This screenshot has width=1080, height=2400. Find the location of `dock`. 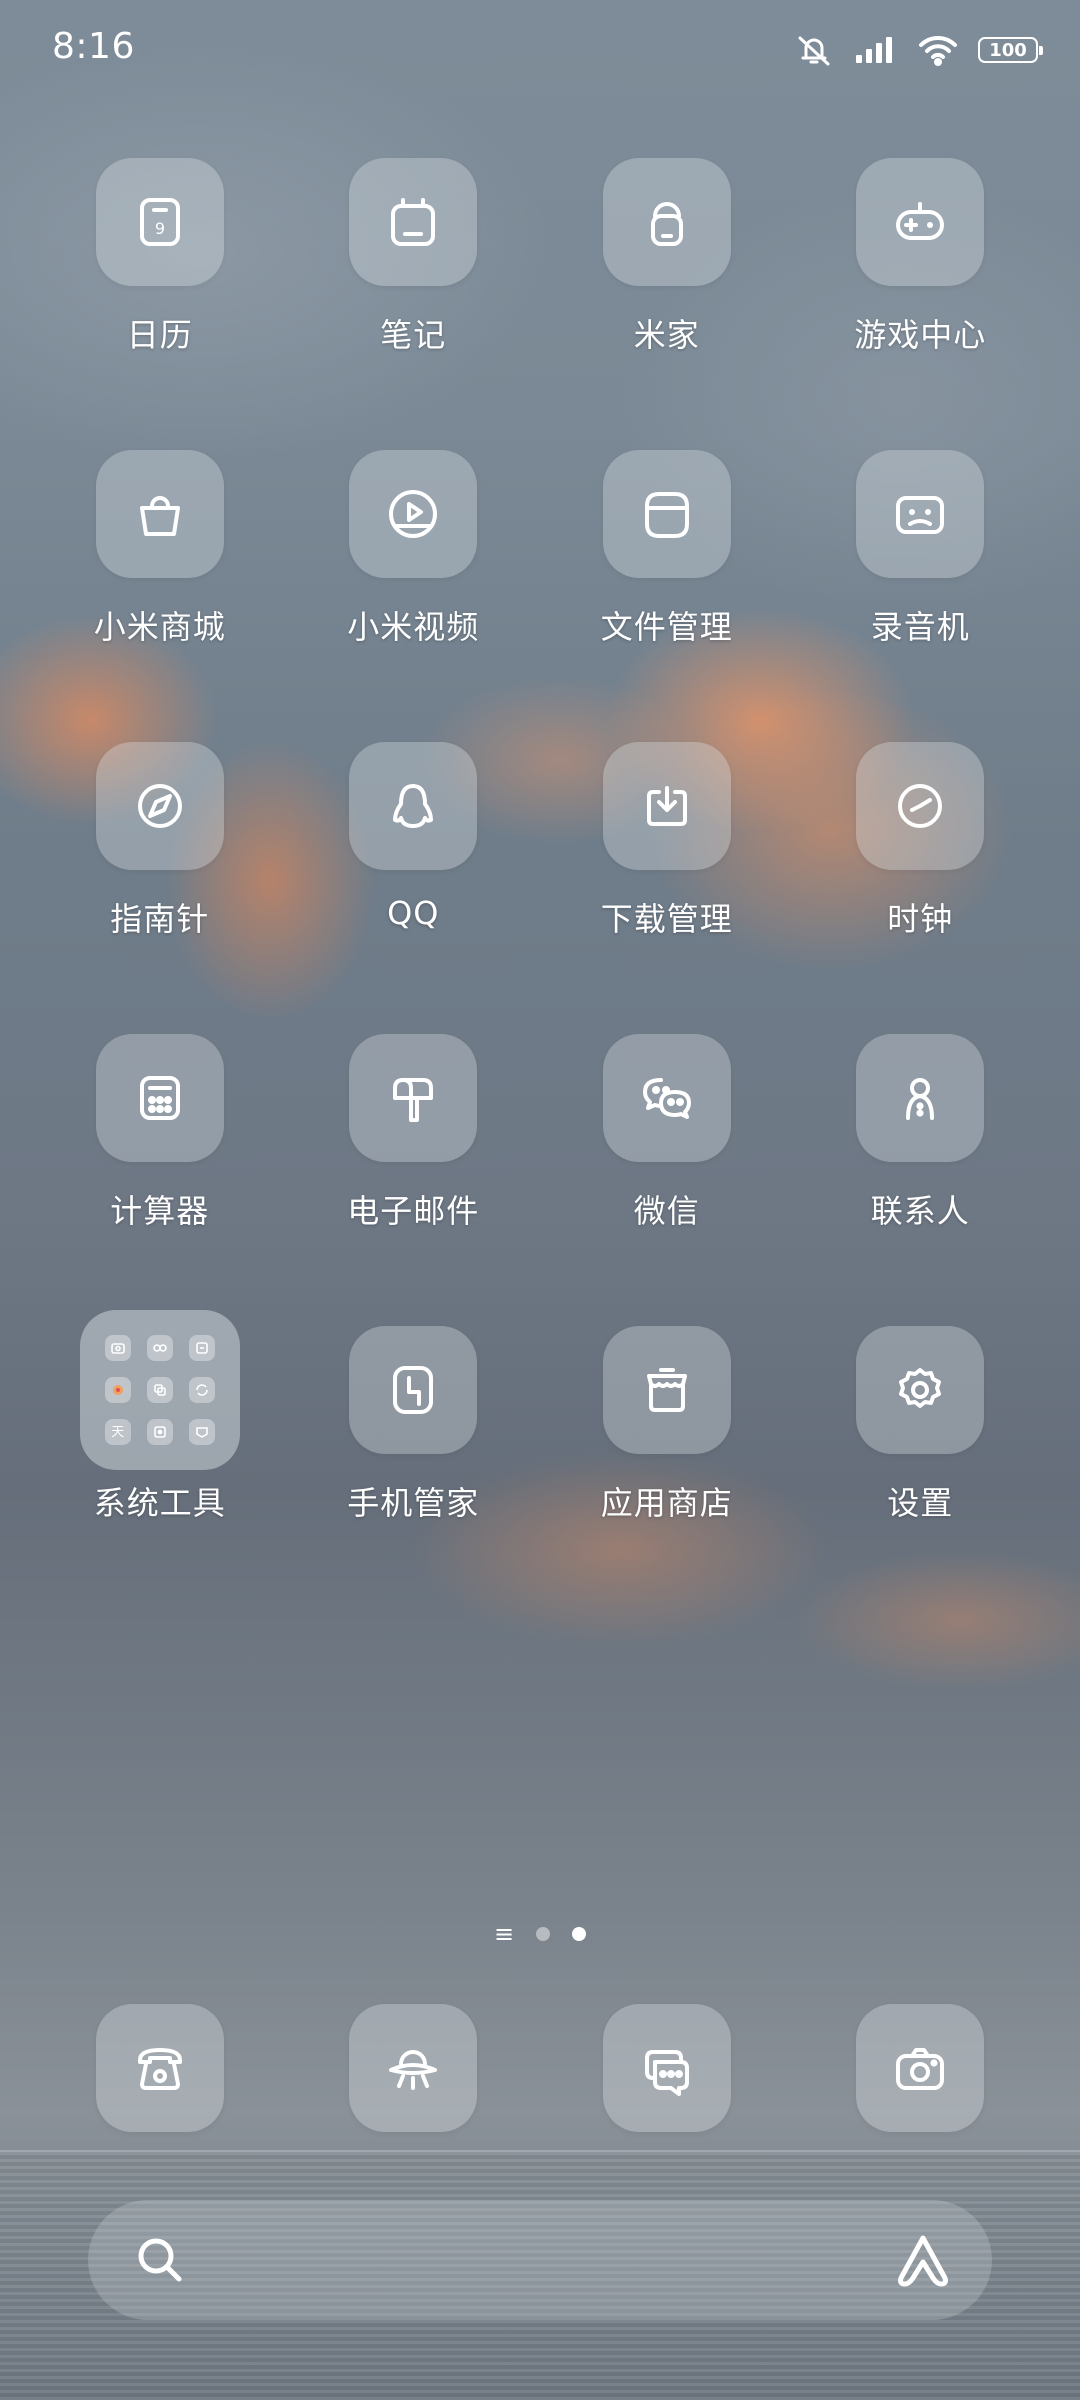

dock is located at coordinates (540, 2068).